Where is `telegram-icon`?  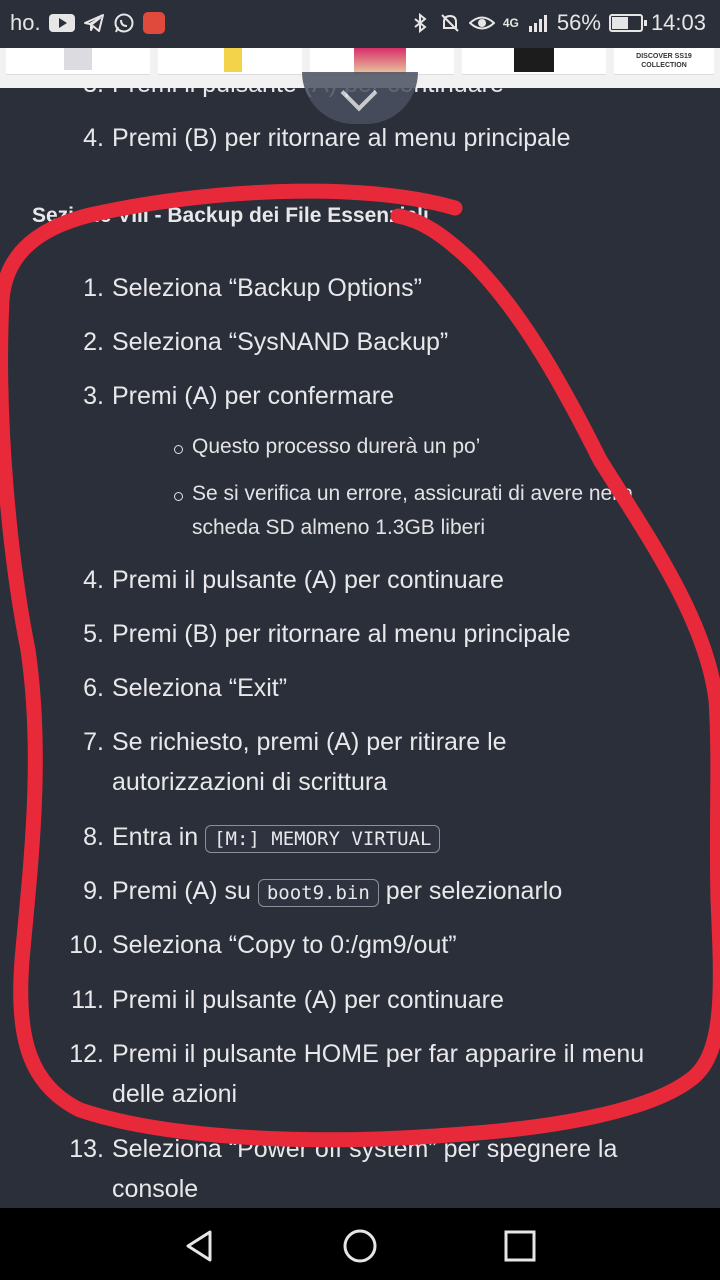 telegram-icon is located at coordinates (93, 23).